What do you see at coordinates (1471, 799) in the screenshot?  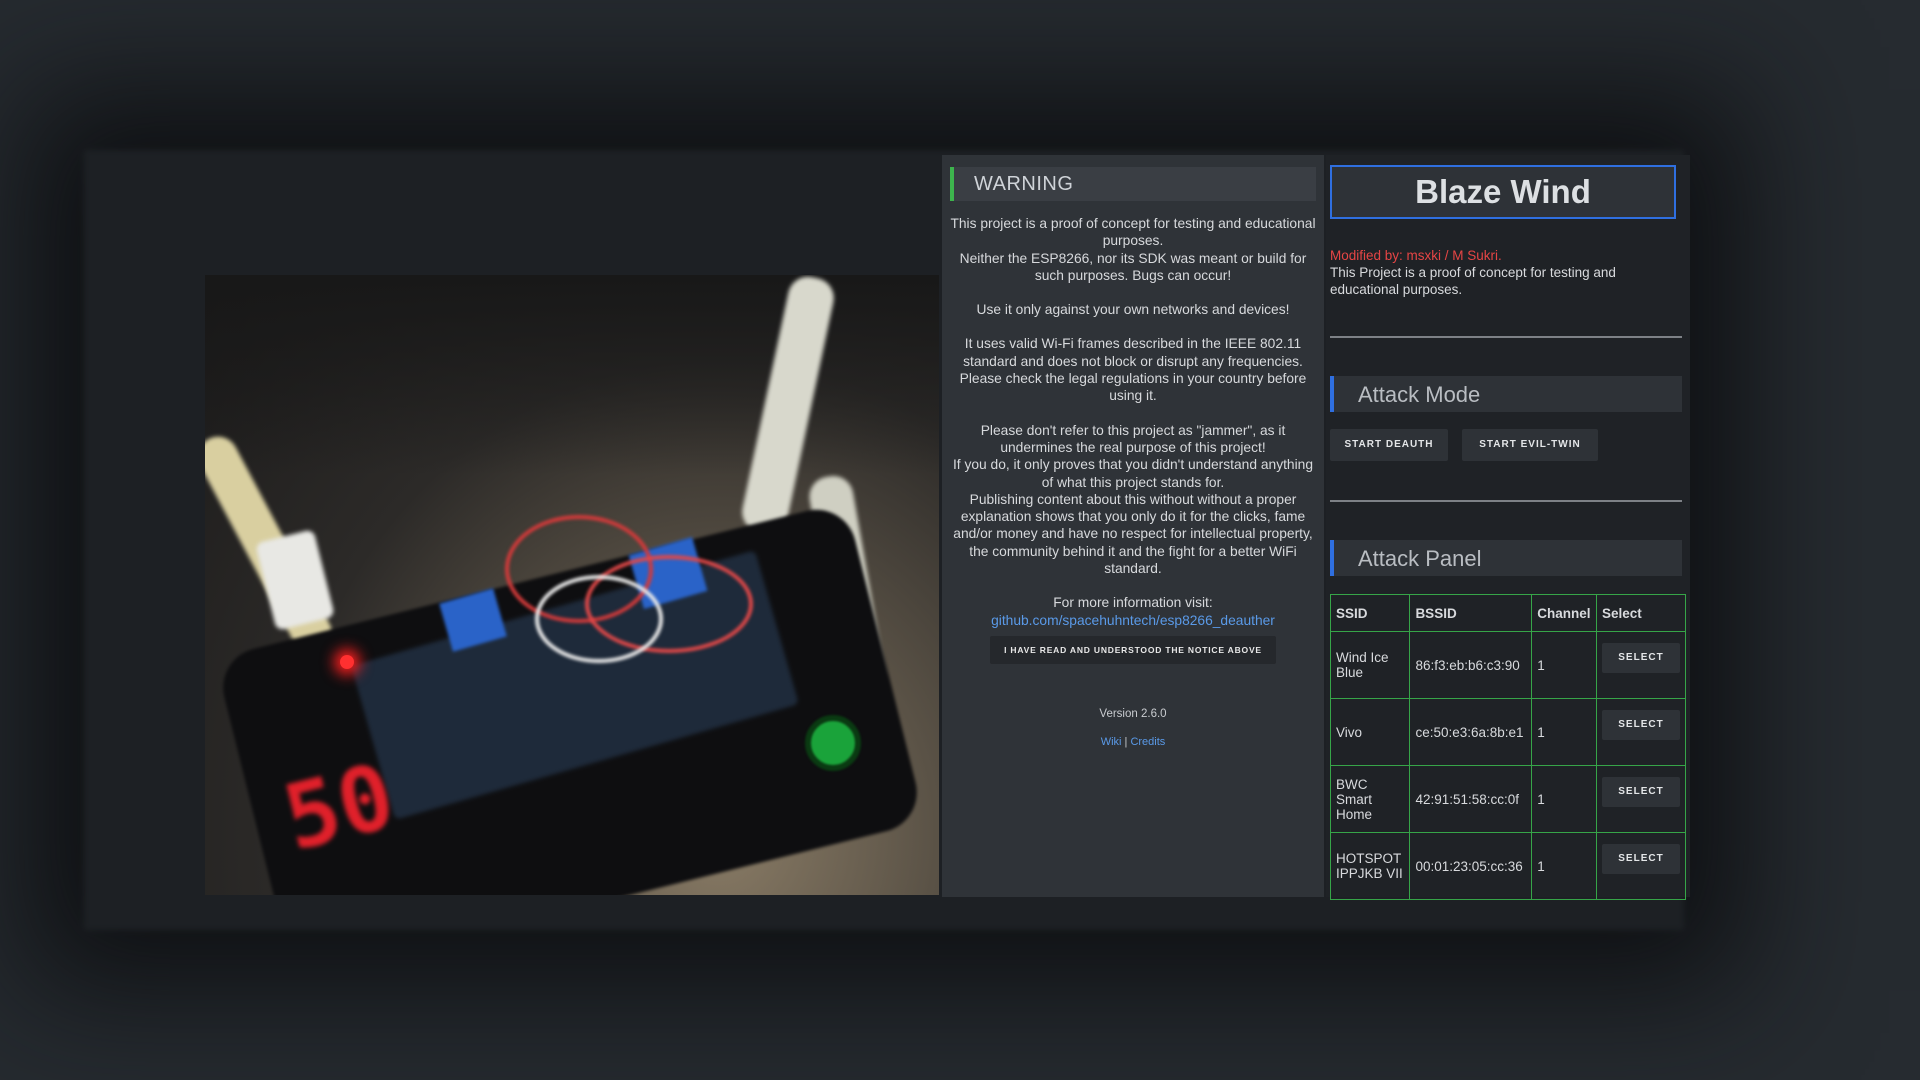 I see `bssid-cell: 42:91:51:58:cc:0f` at bounding box center [1471, 799].